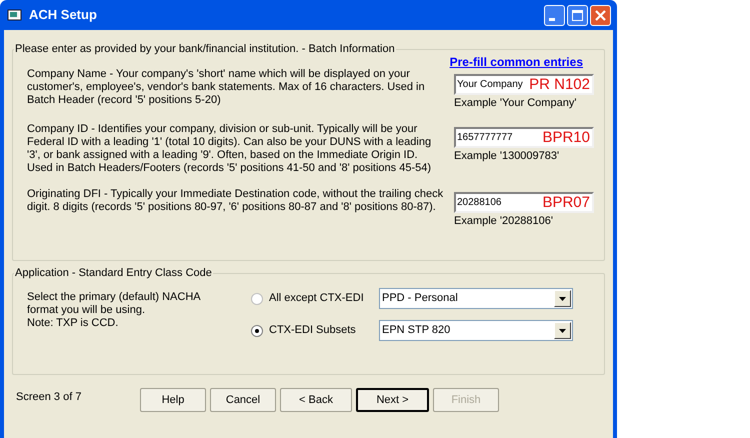 This screenshot has height=438, width=750. Describe the element at coordinates (552, 19) in the screenshot. I see `minimize-icon` at that location.